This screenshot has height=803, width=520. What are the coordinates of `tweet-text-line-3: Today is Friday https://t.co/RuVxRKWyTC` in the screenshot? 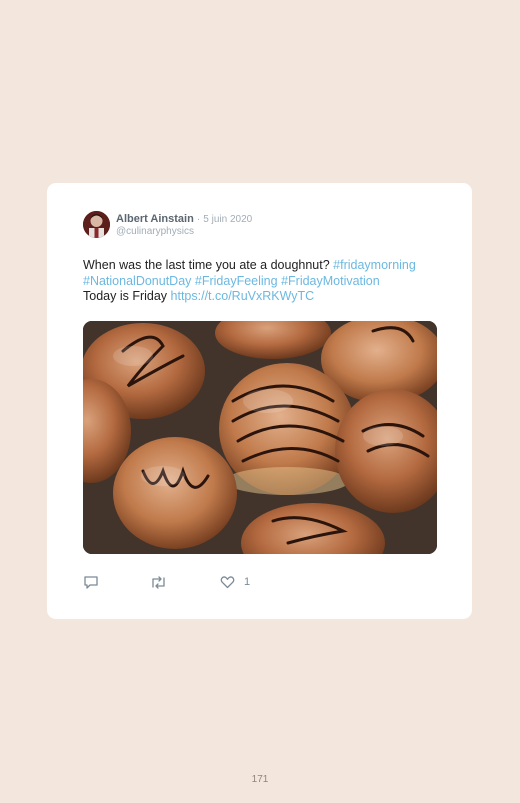 It's located at (263, 297).